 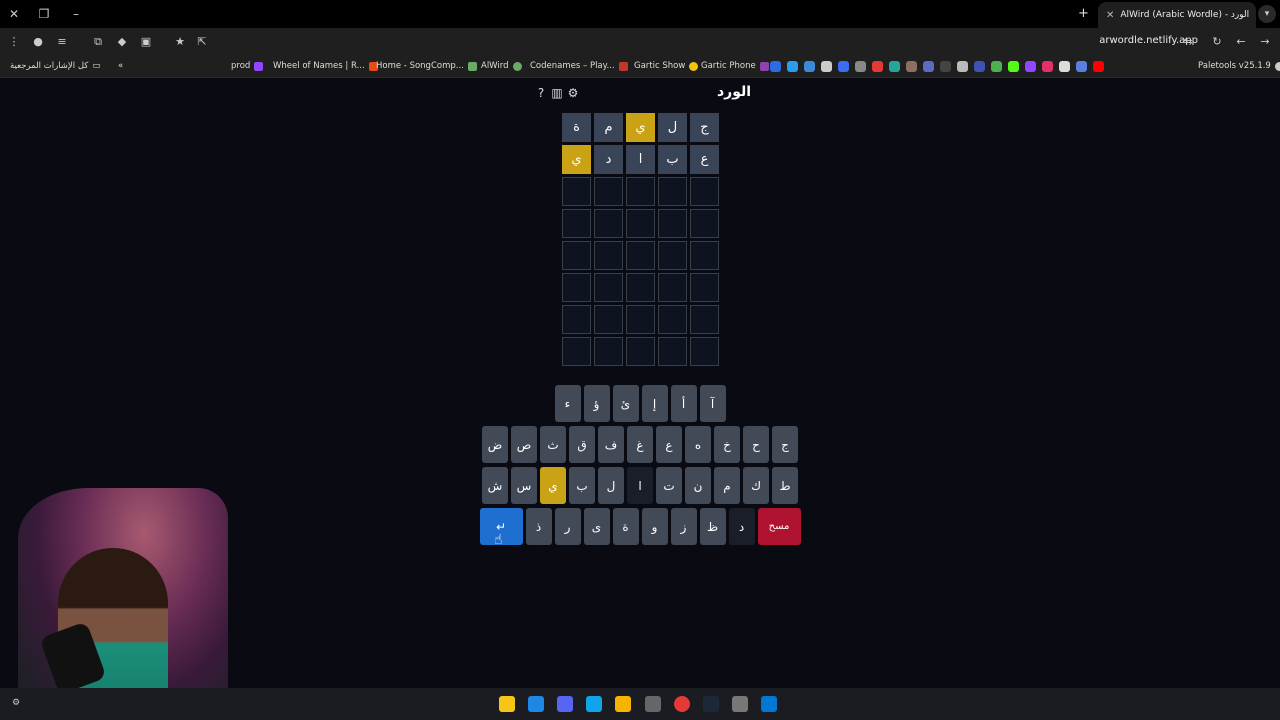 I want to click on bookmark-gartic-show: Gartic Show, so click(x=666, y=66).